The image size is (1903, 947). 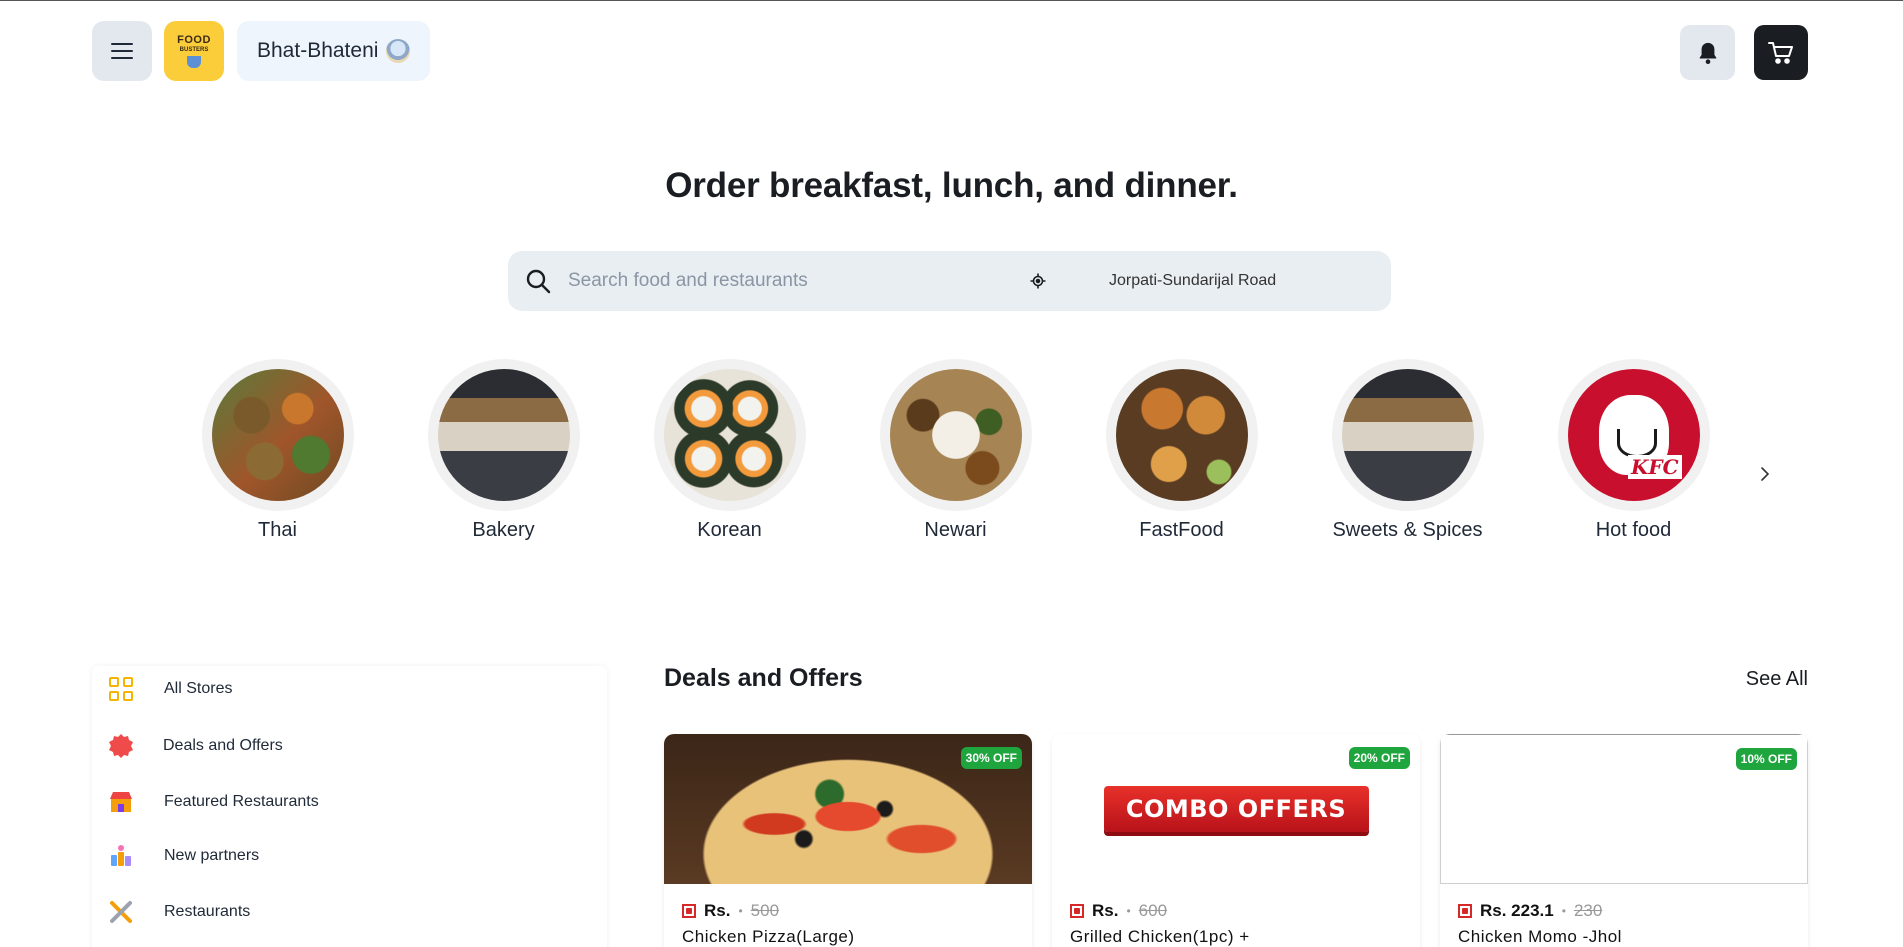 What do you see at coordinates (955, 435) in the screenshot?
I see `newari-food-image` at bounding box center [955, 435].